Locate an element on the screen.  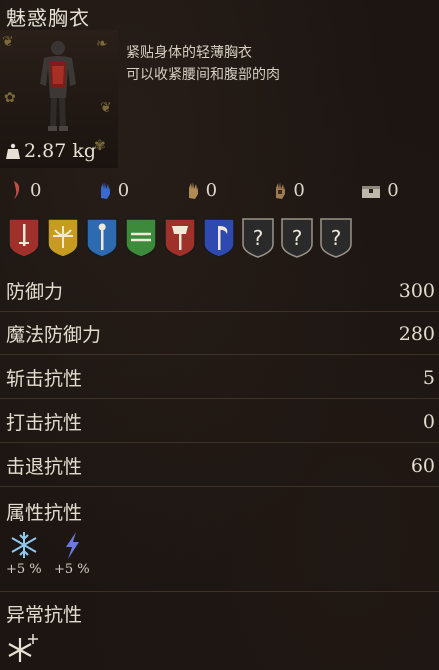
weapon-type-shields: ? ? ? is located at coordinates (180, 238).